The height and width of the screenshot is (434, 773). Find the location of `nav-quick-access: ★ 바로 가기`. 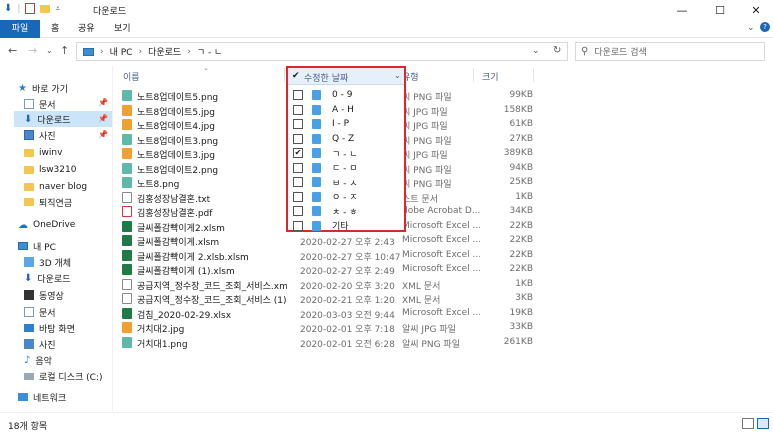

nav-quick-access: ★ 바로 가기 is located at coordinates (43, 88).